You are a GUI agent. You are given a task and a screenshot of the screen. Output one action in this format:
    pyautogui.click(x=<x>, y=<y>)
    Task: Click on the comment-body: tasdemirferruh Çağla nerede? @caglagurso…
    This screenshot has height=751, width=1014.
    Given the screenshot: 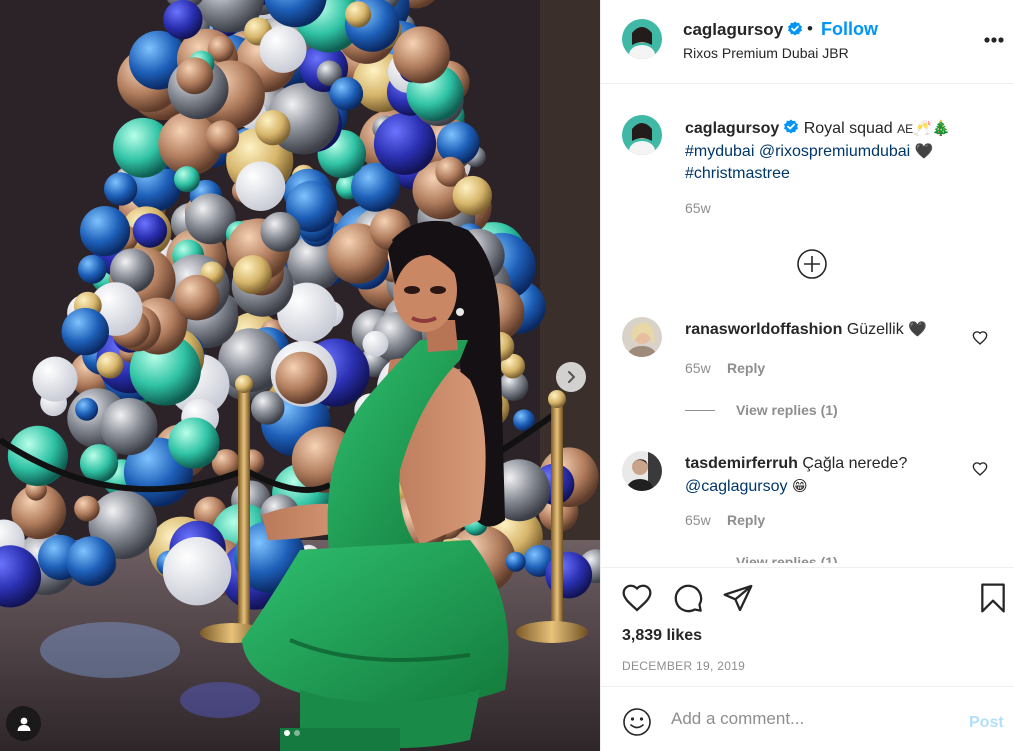 What is the action you would take?
    pyautogui.click(x=820, y=475)
    